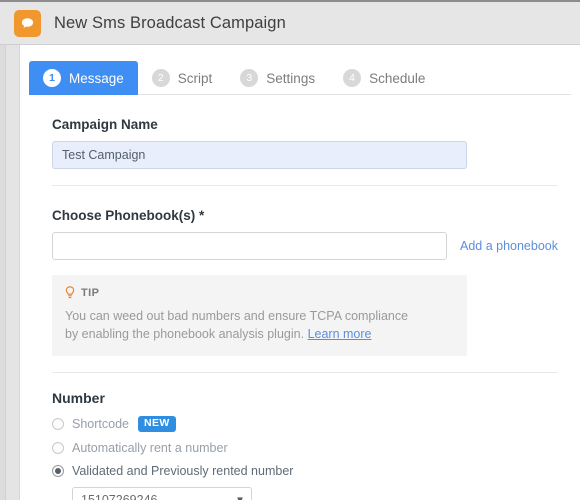 The image size is (580, 500). I want to click on add-phonebook-link: Add a phonebook, so click(509, 246).